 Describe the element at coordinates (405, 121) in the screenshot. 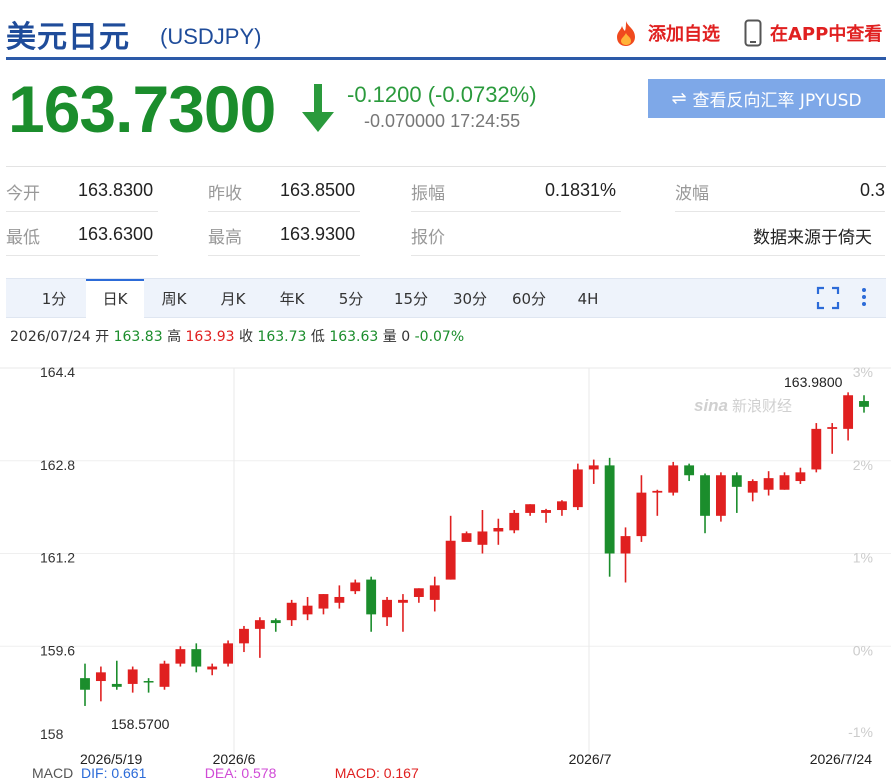

I see `sub-change: -0.070000` at that location.